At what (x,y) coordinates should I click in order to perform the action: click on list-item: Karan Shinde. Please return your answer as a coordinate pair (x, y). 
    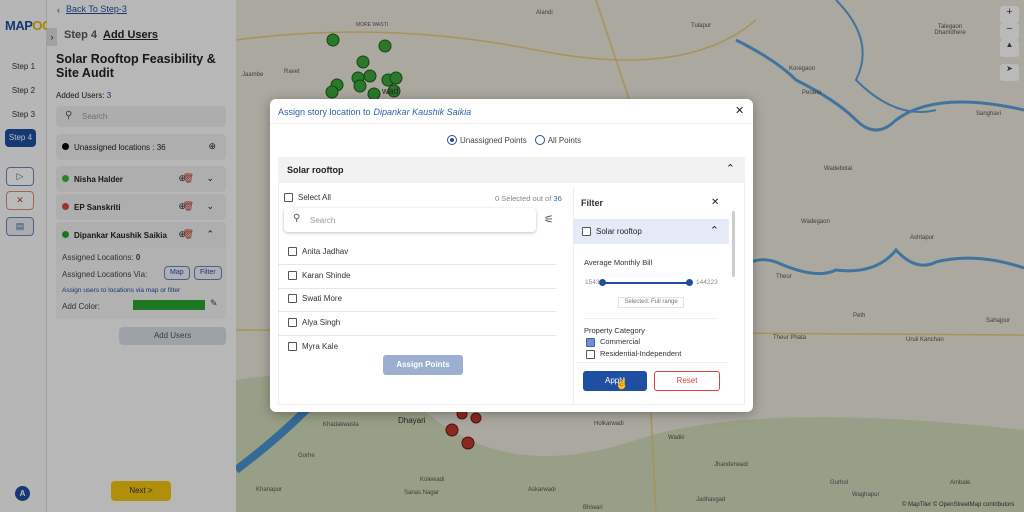
    Looking at the image, I should click on (417, 279).